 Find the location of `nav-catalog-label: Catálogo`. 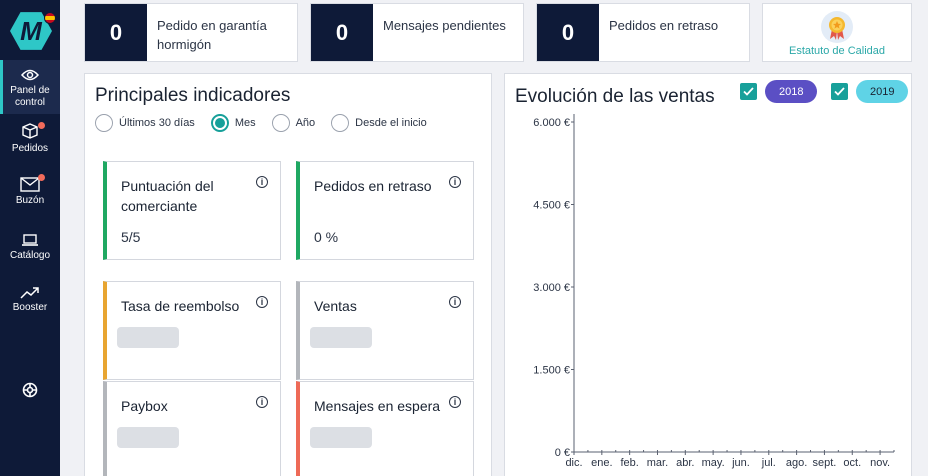

nav-catalog-label: Catálogo is located at coordinates (30, 255).